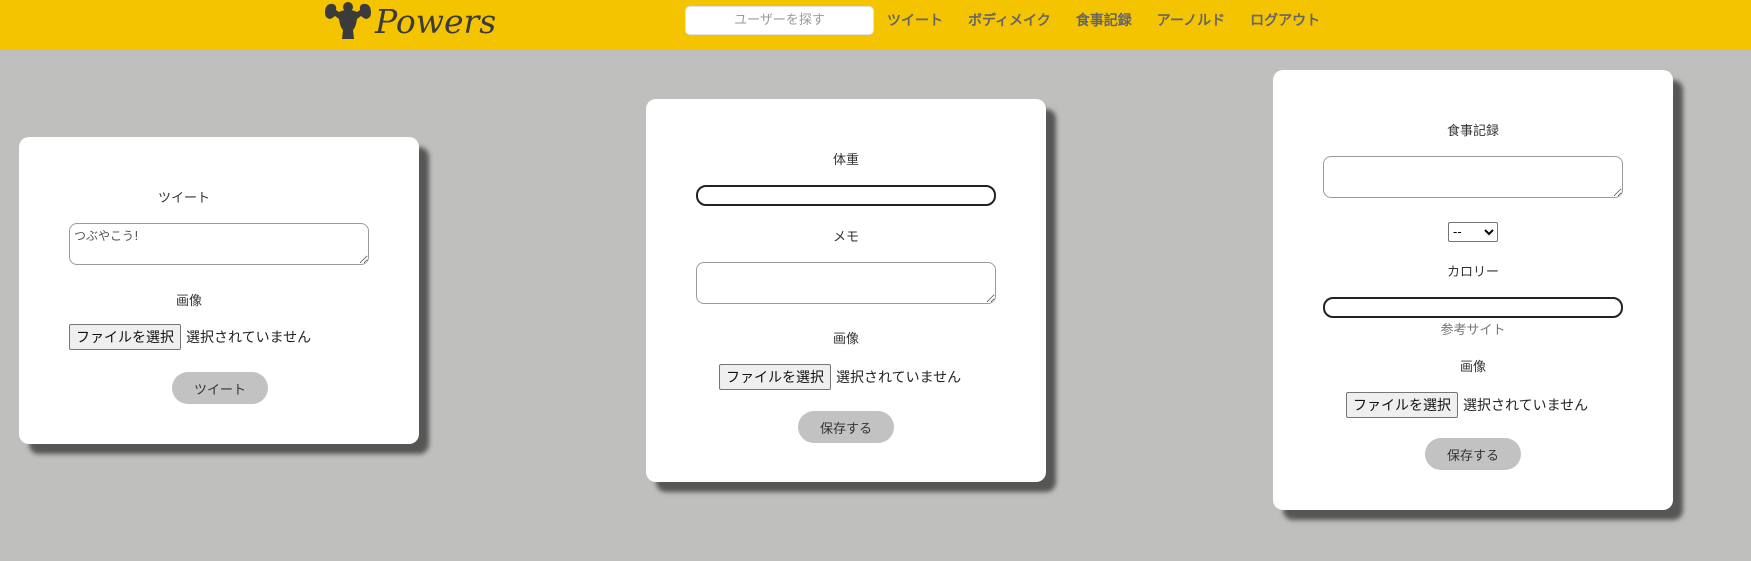 The height and width of the screenshot is (561, 1751). I want to click on weight-label: 体重, so click(845, 160).